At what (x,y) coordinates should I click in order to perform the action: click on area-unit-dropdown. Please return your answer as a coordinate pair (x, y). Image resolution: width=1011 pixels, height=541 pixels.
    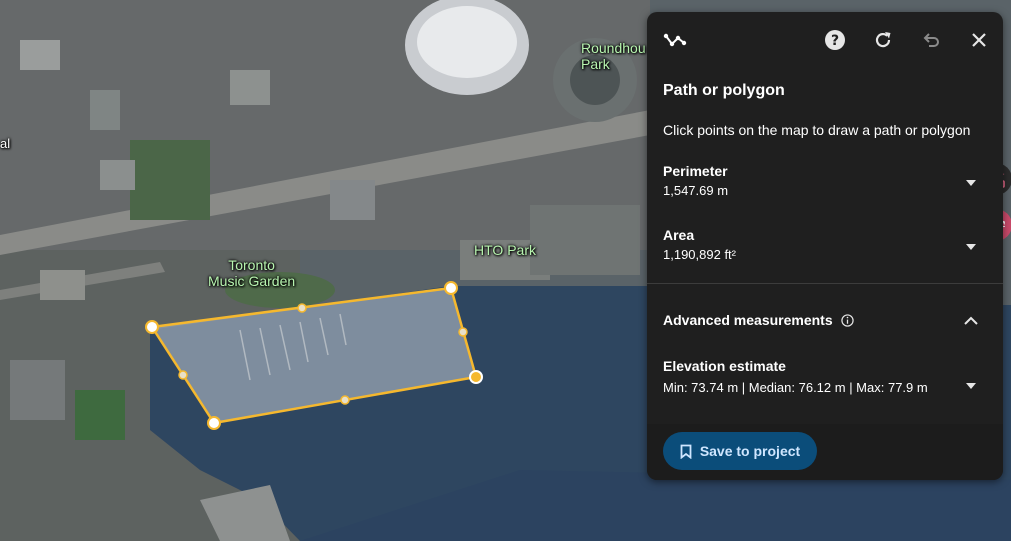
    Looking at the image, I should click on (971, 247).